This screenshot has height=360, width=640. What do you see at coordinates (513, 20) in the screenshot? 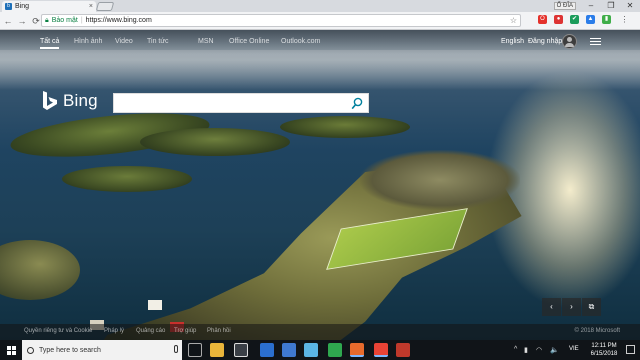
I see `bookmark-star-icon: ☆` at bounding box center [513, 20].